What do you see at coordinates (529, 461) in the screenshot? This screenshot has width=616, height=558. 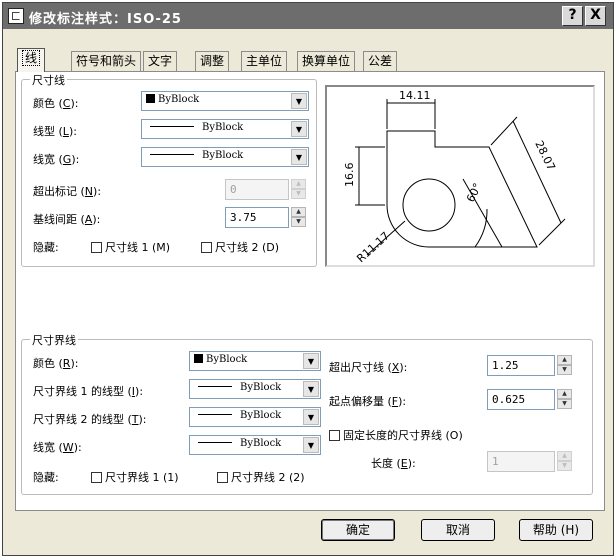 I see `length-spinner: 1 ▲ ▼` at bounding box center [529, 461].